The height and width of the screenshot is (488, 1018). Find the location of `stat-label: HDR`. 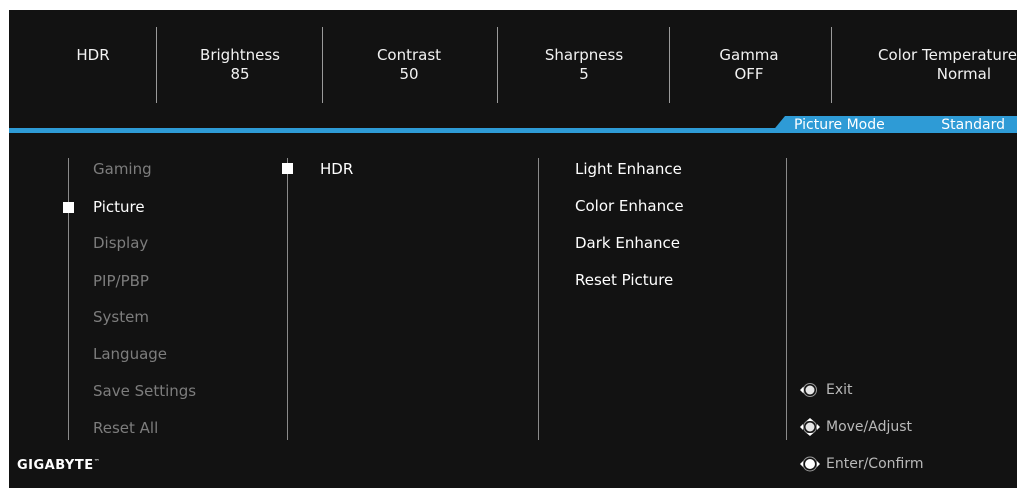

stat-label: HDR is located at coordinates (93, 55).